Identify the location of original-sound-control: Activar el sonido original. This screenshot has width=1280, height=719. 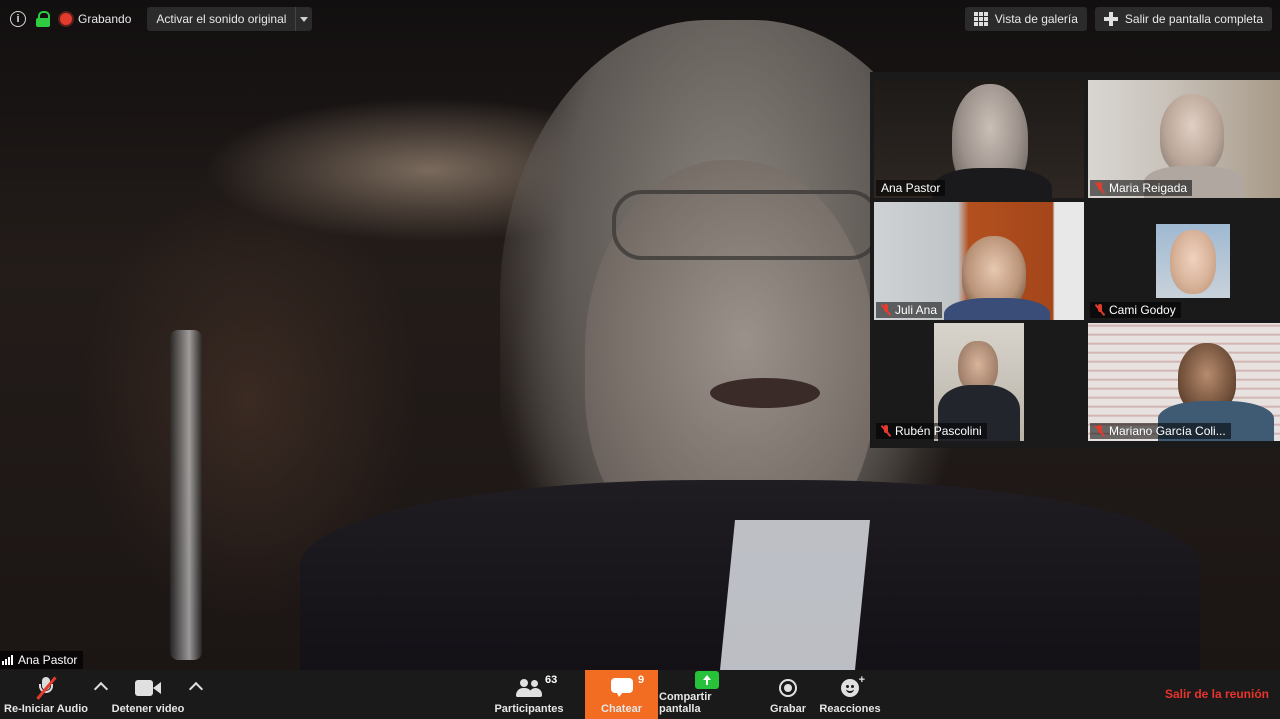
(230, 19).